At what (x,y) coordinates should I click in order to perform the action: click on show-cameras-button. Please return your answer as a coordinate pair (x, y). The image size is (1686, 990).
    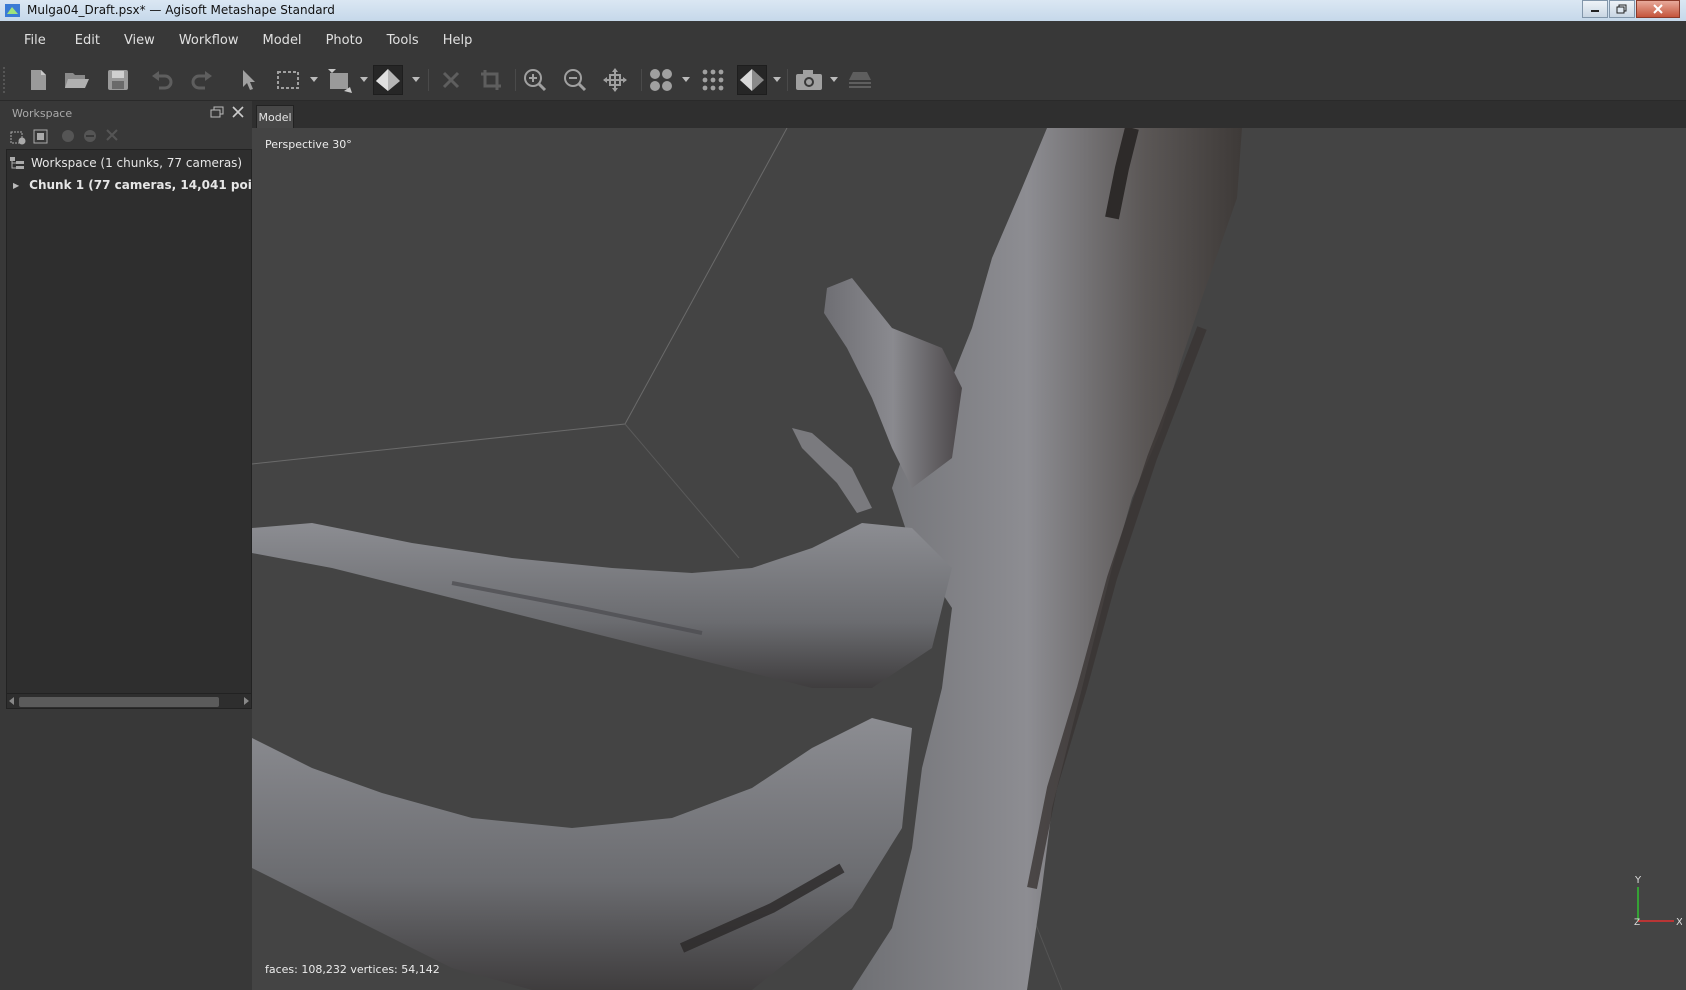
    Looking at the image, I should click on (809, 80).